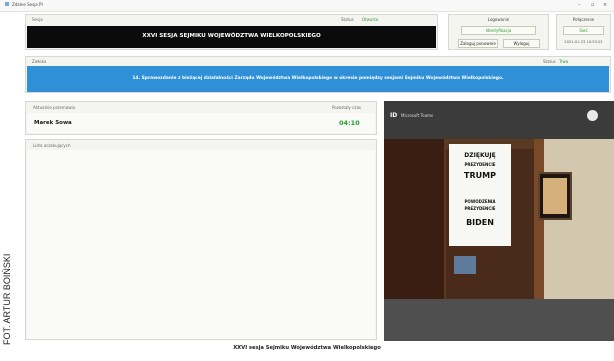 This screenshot has height=361, width=614. Describe the element at coordinates (499, 120) in the screenshot. I see `video-header` at that location.